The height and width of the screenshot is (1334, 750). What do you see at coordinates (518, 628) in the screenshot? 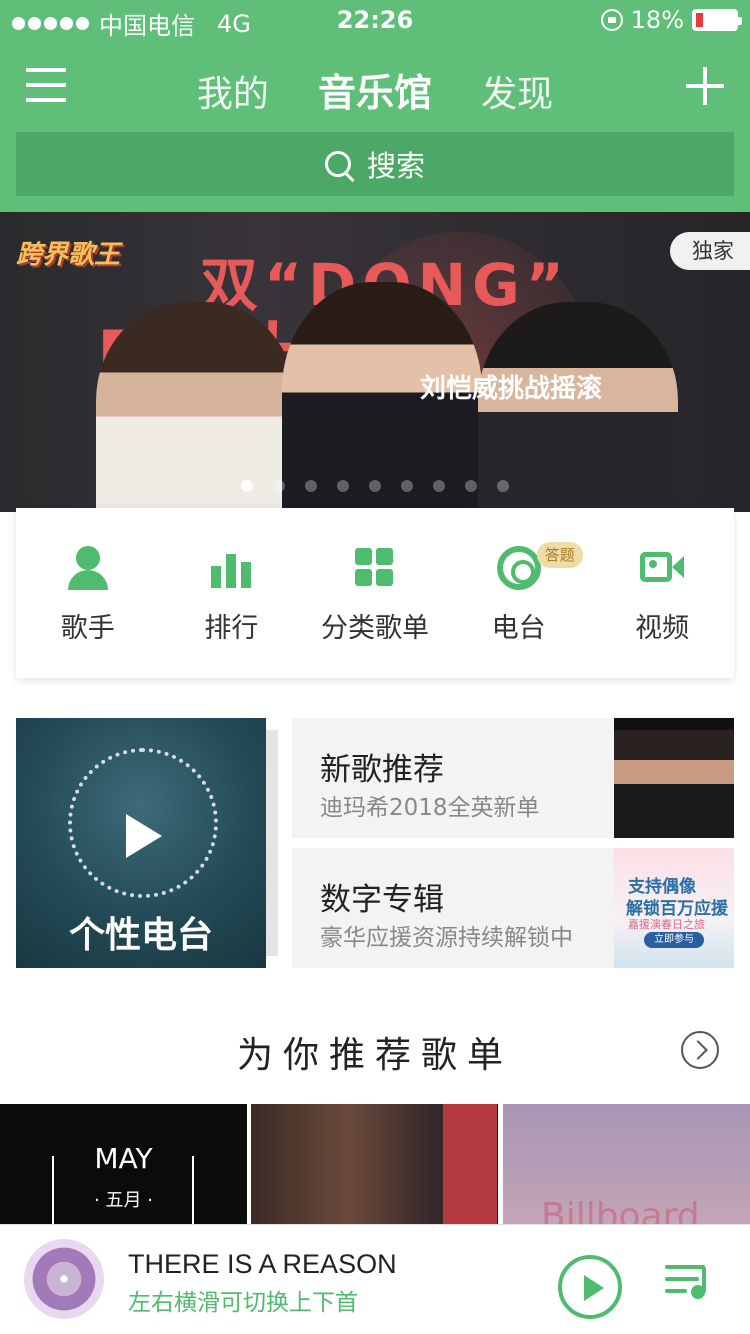
I see `category-label: 电台` at bounding box center [518, 628].